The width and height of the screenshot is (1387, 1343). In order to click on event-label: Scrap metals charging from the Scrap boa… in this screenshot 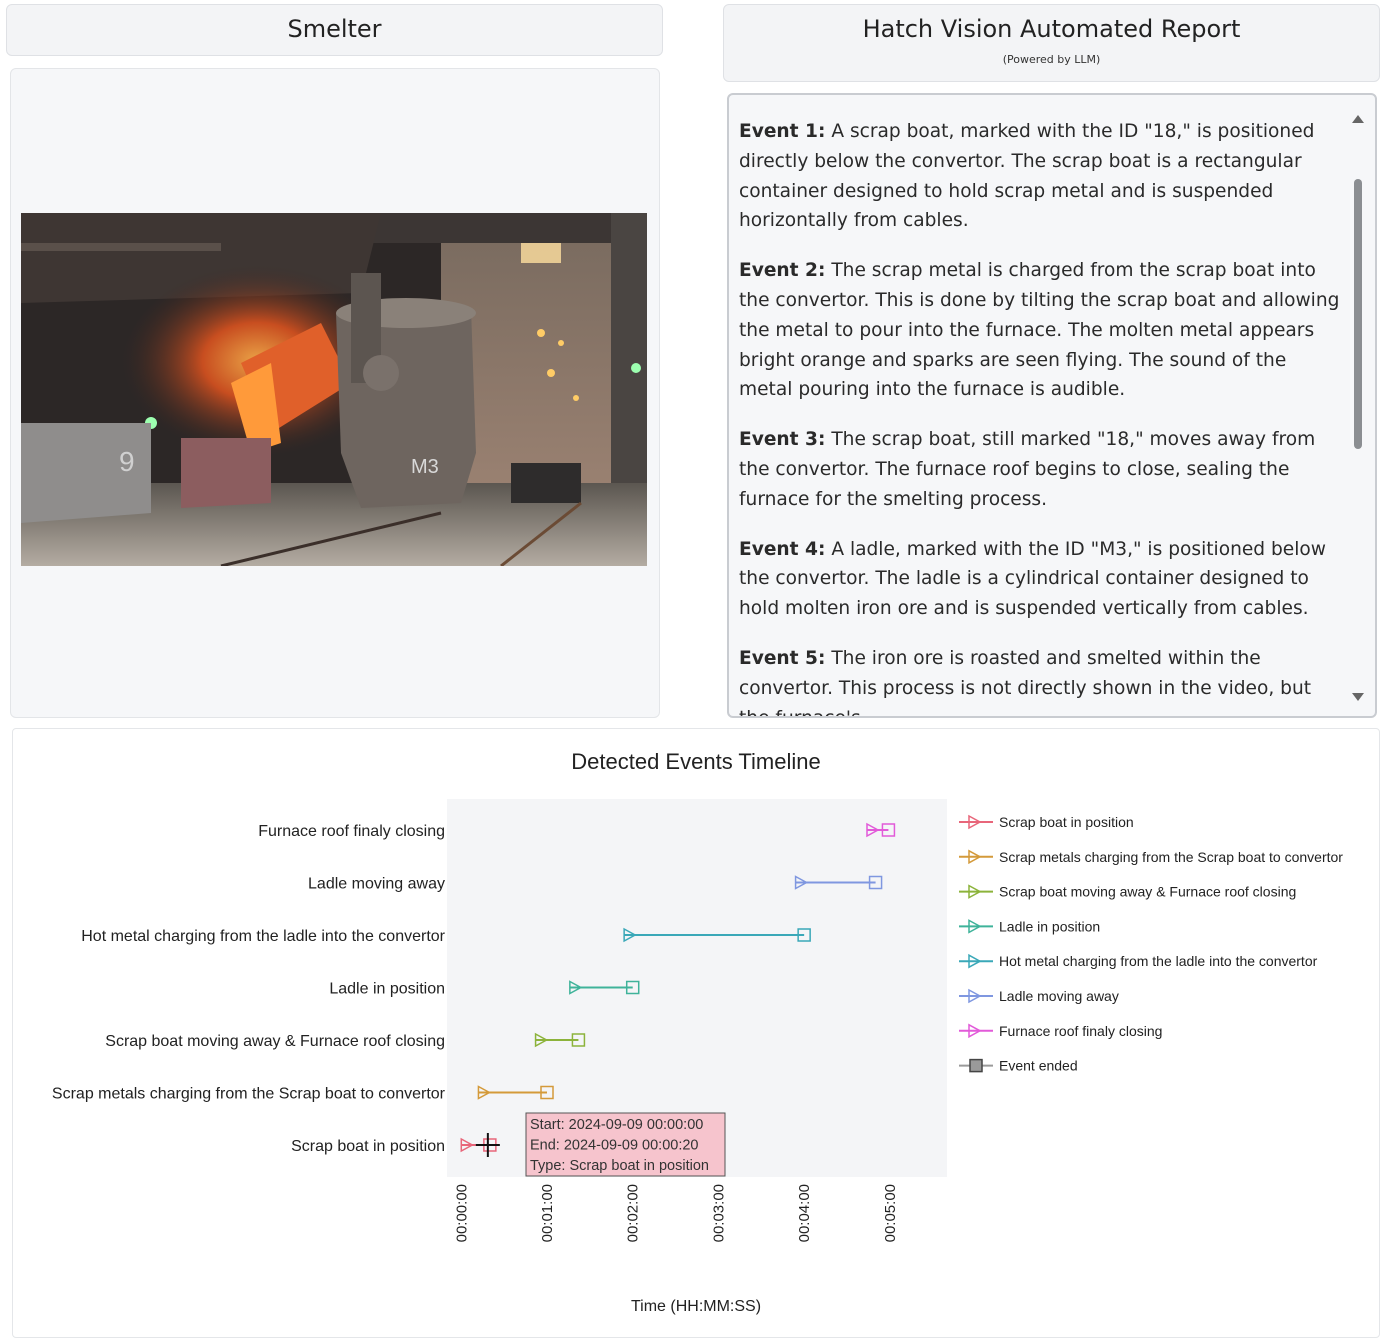, I will do `click(249, 1094)`.